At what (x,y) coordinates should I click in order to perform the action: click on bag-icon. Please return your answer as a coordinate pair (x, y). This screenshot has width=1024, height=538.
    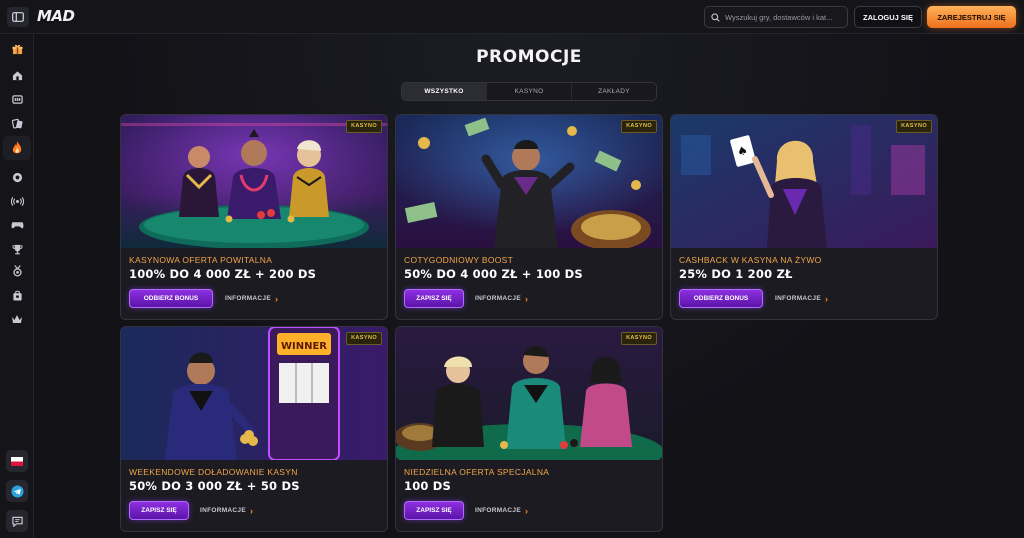
    Looking at the image, I should click on (17, 295).